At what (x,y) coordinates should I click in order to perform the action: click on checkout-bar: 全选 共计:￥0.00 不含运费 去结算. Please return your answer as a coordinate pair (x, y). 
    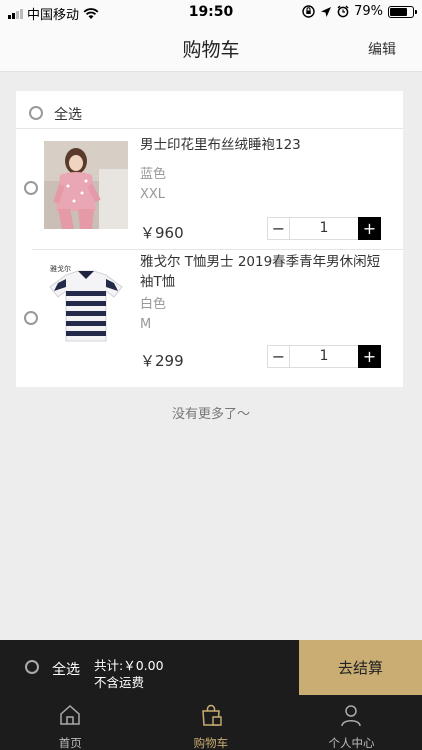
    Looking at the image, I should click on (211, 667).